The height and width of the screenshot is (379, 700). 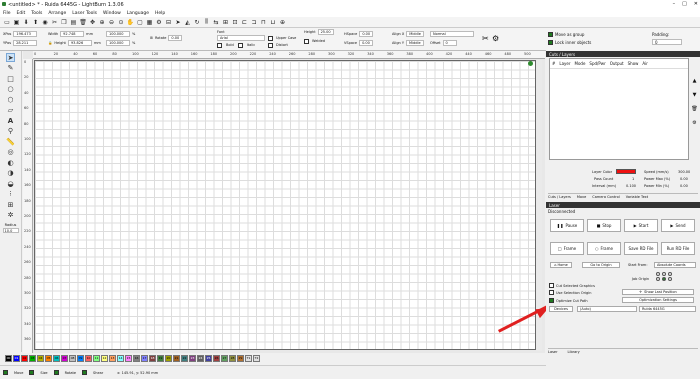 I want to click on frame-circle-button: ○ Frame, so click(x=604, y=248).